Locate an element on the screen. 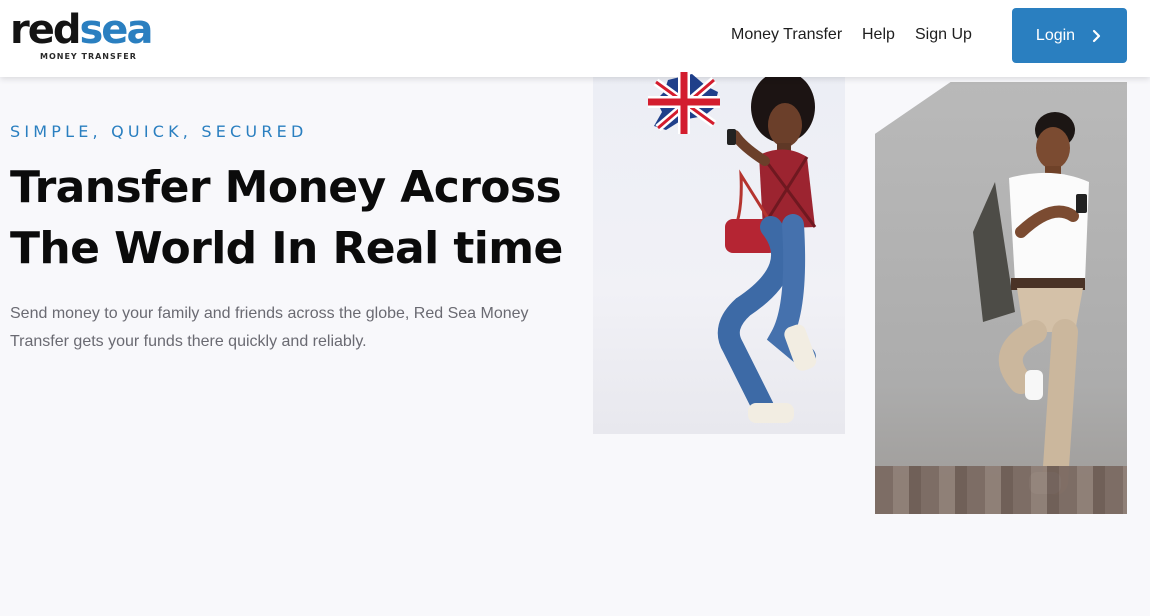  chevron-right-icon is located at coordinates (1096, 36).